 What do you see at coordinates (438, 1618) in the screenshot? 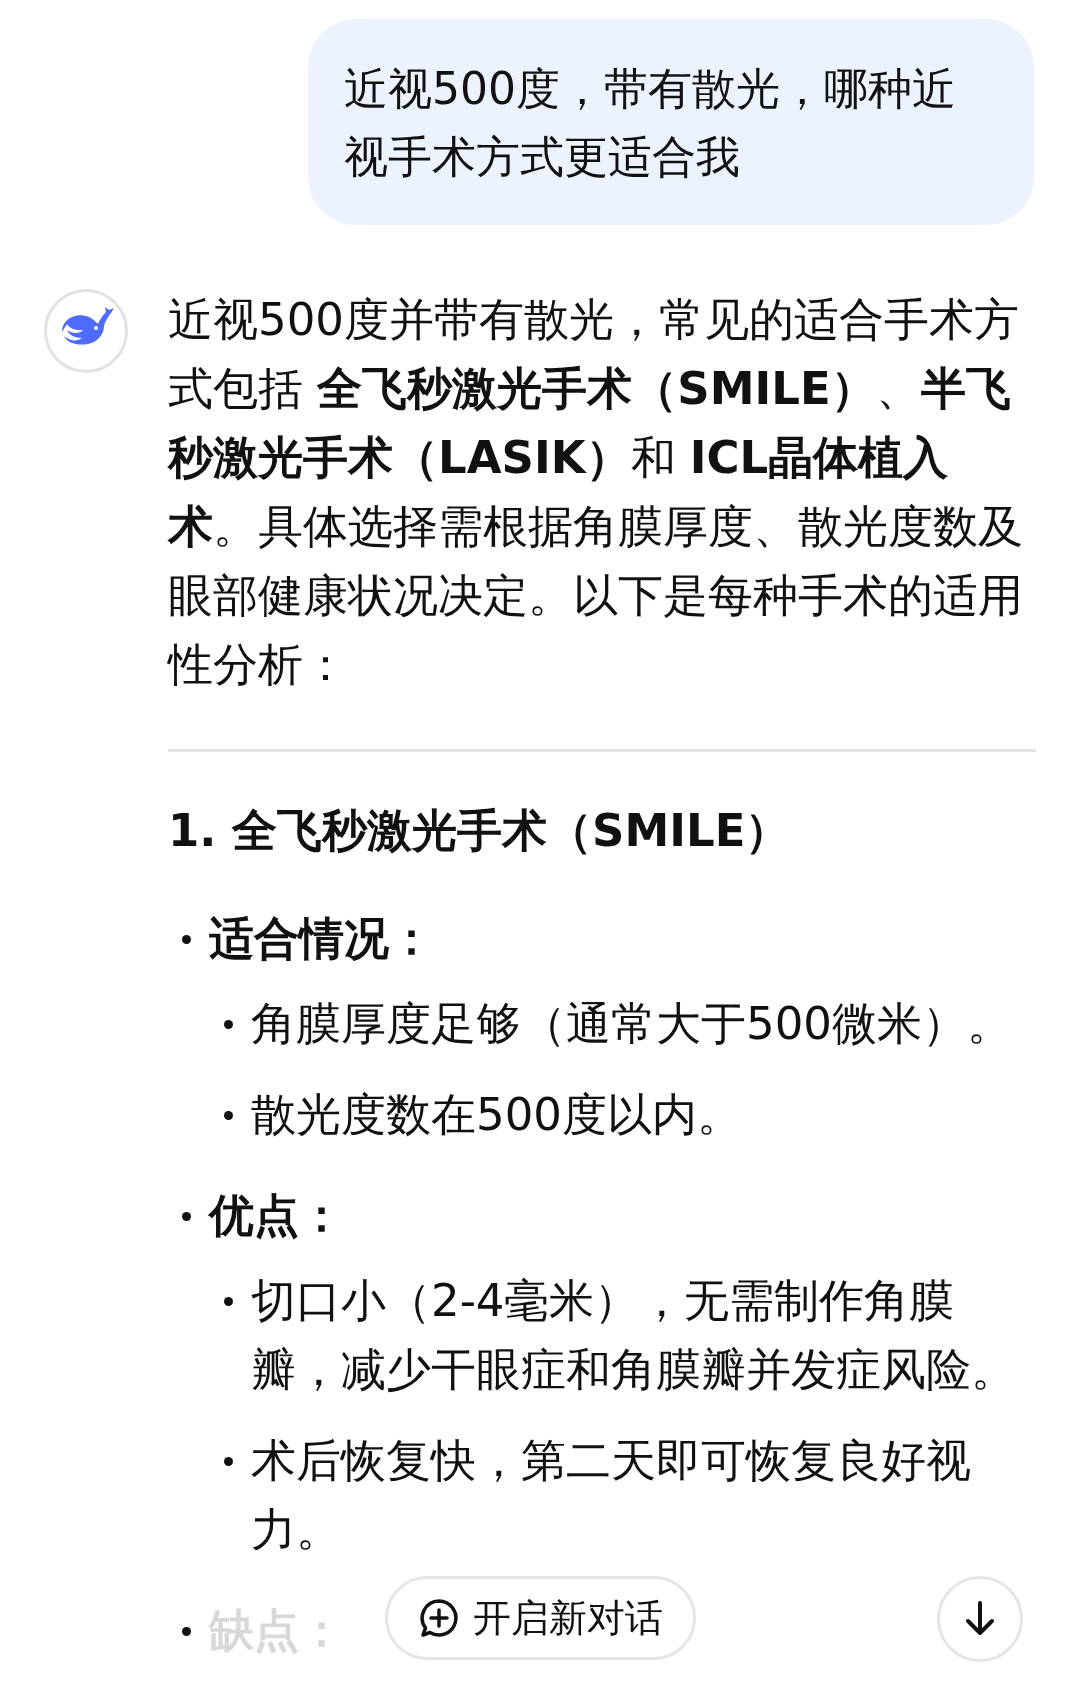
I see `chat-plus-icon` at bounding box center [438, 1618].